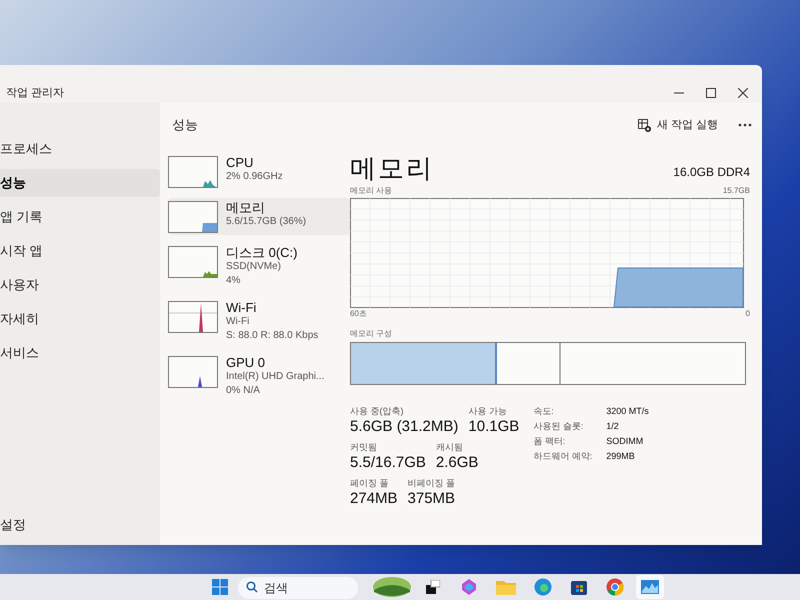  I want to click on stat-value: 375MB, so click(432, 499).